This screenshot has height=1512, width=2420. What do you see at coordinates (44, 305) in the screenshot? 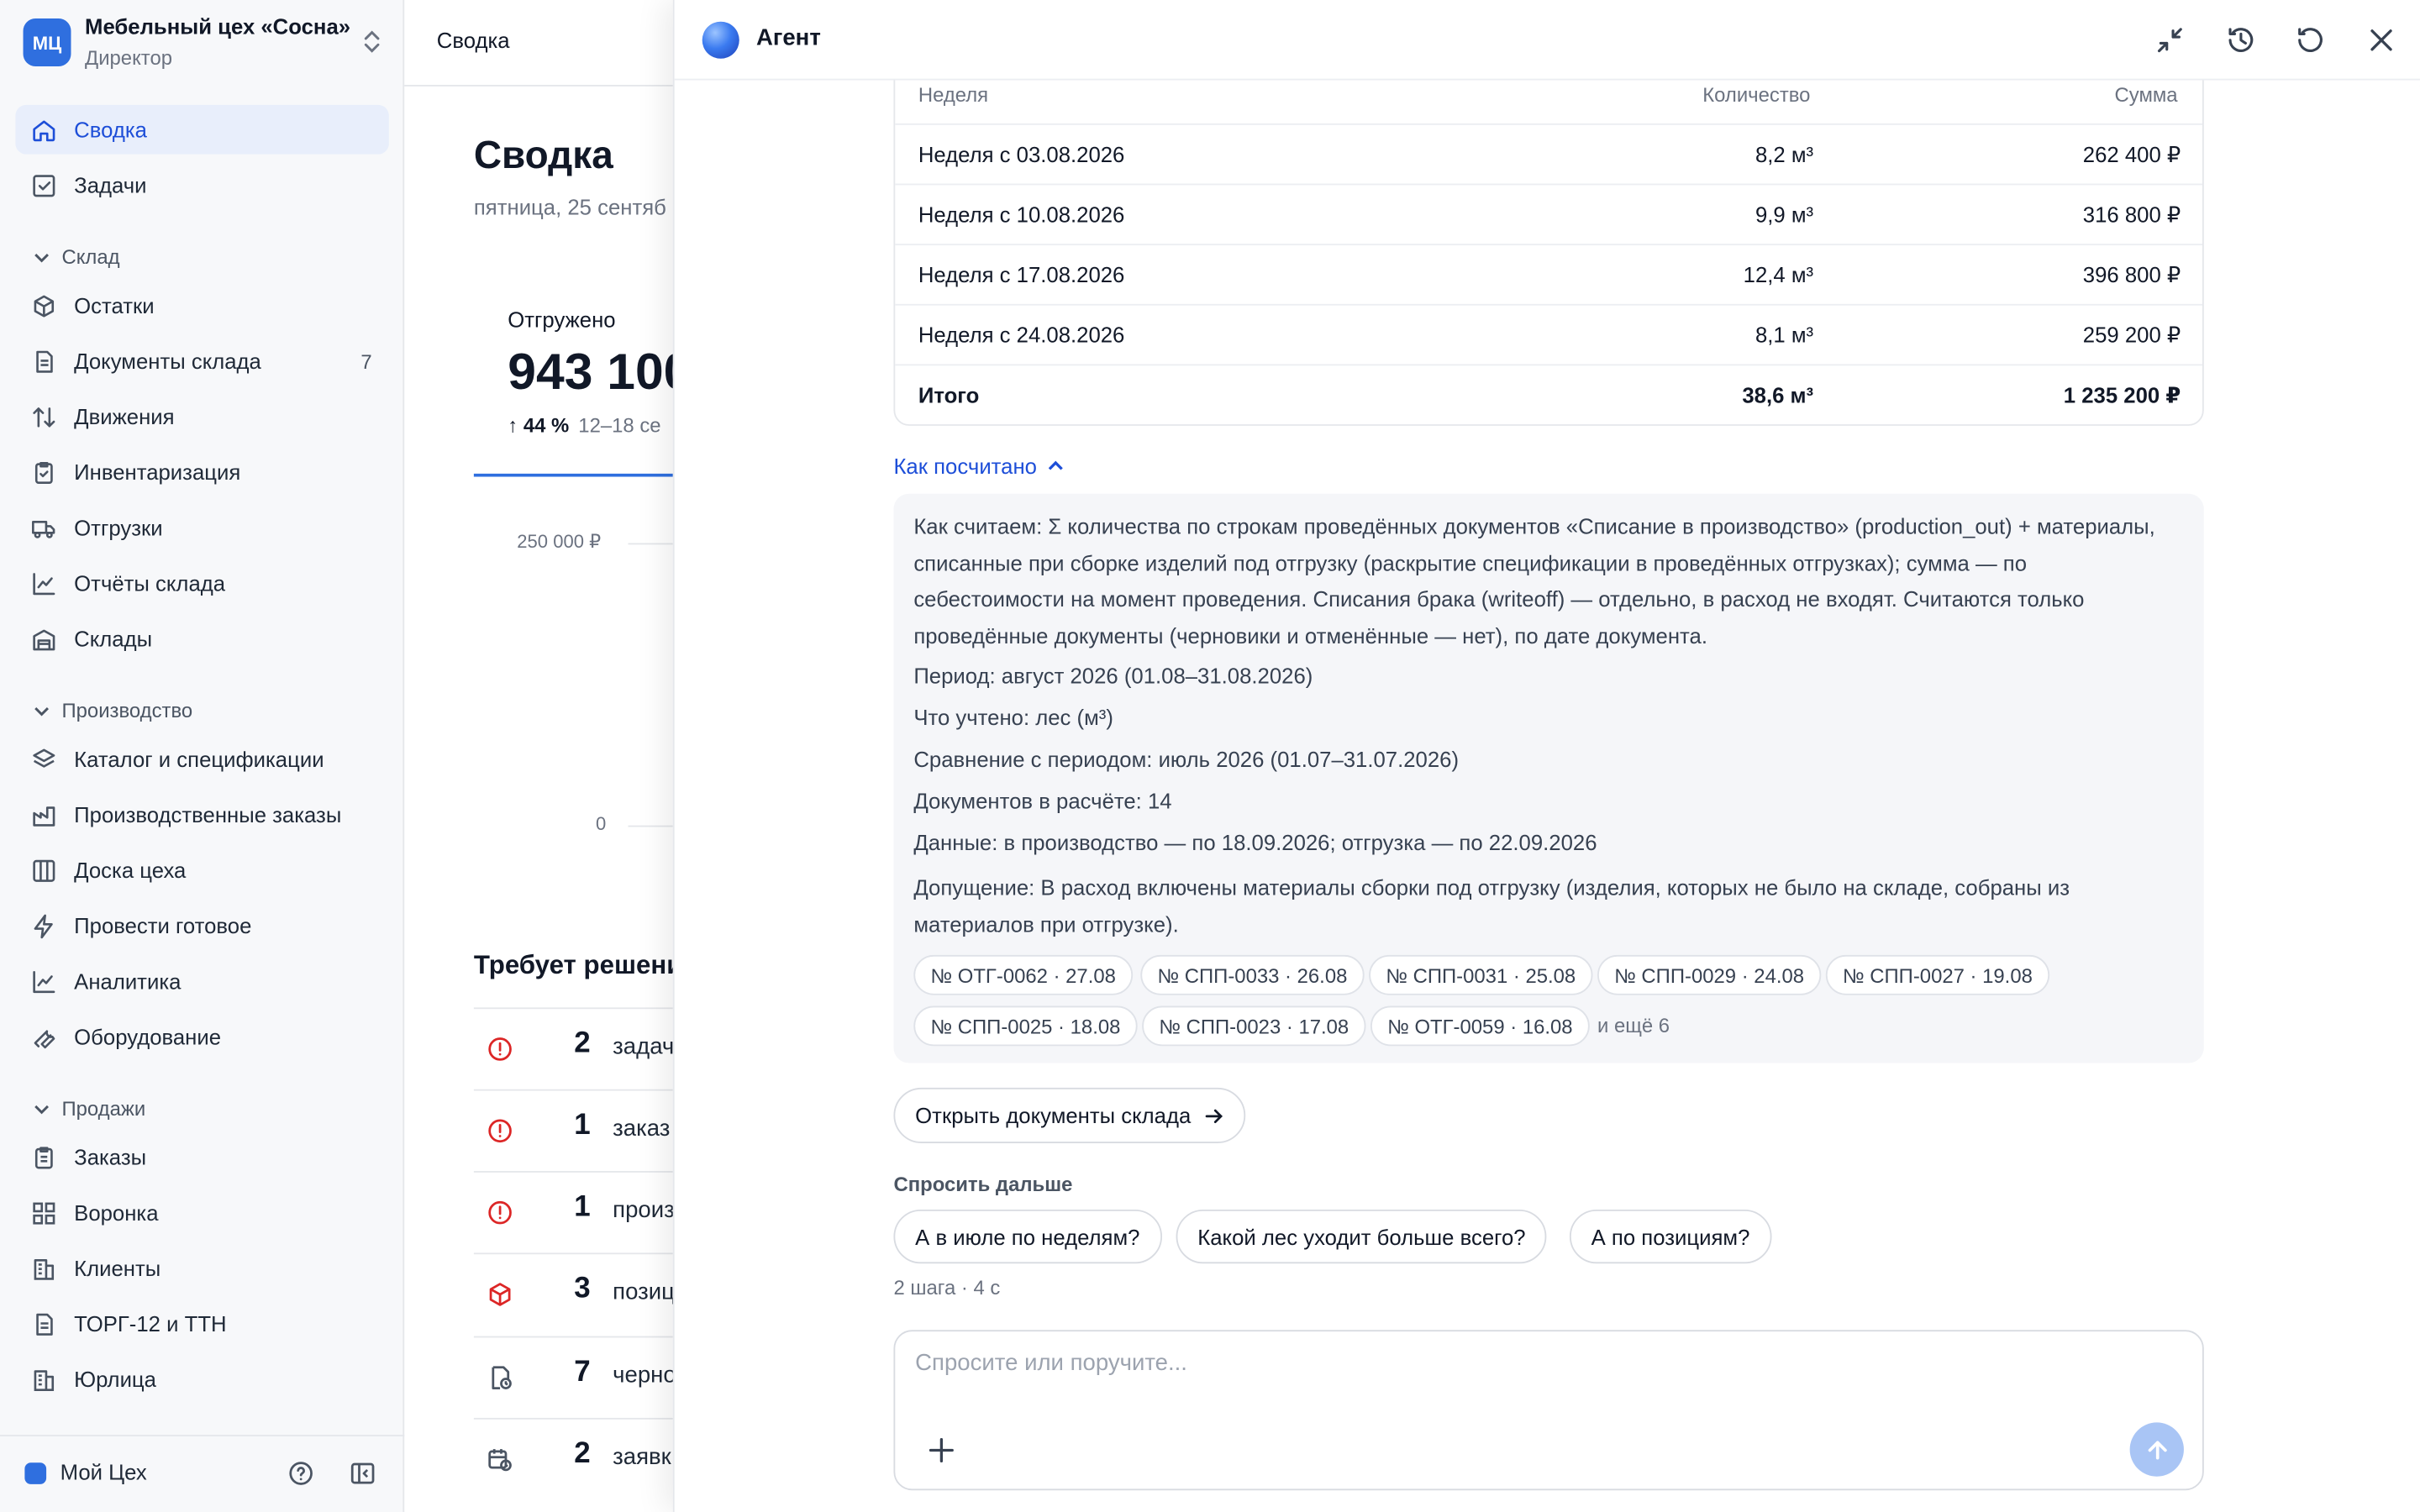
I see `package-icon` at bounding box center [44, 305].